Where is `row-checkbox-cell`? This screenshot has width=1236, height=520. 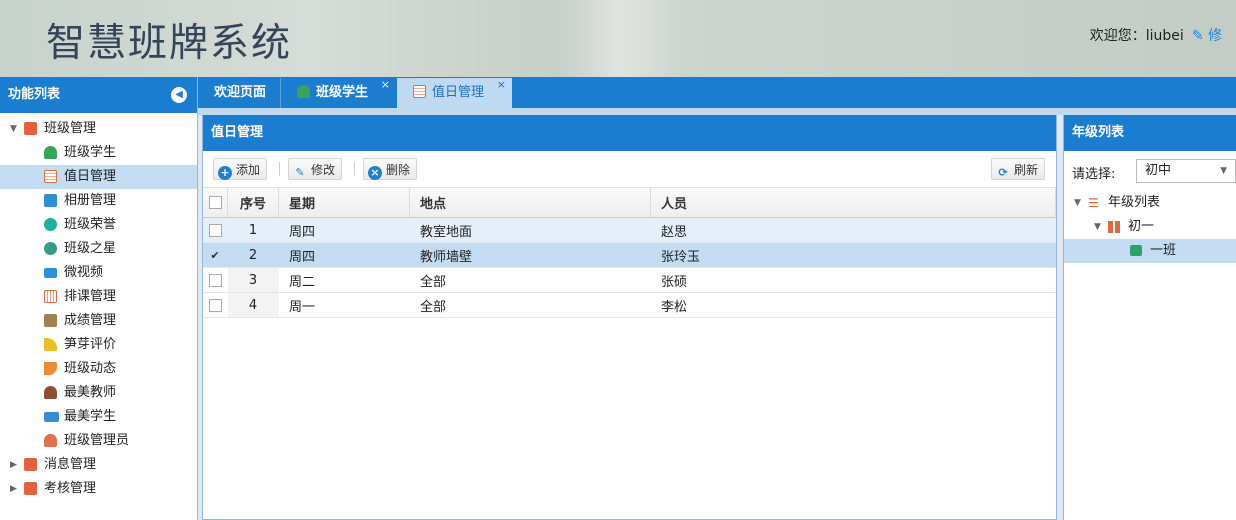 row-checkbox-cell is located at coordinates (215, 305).